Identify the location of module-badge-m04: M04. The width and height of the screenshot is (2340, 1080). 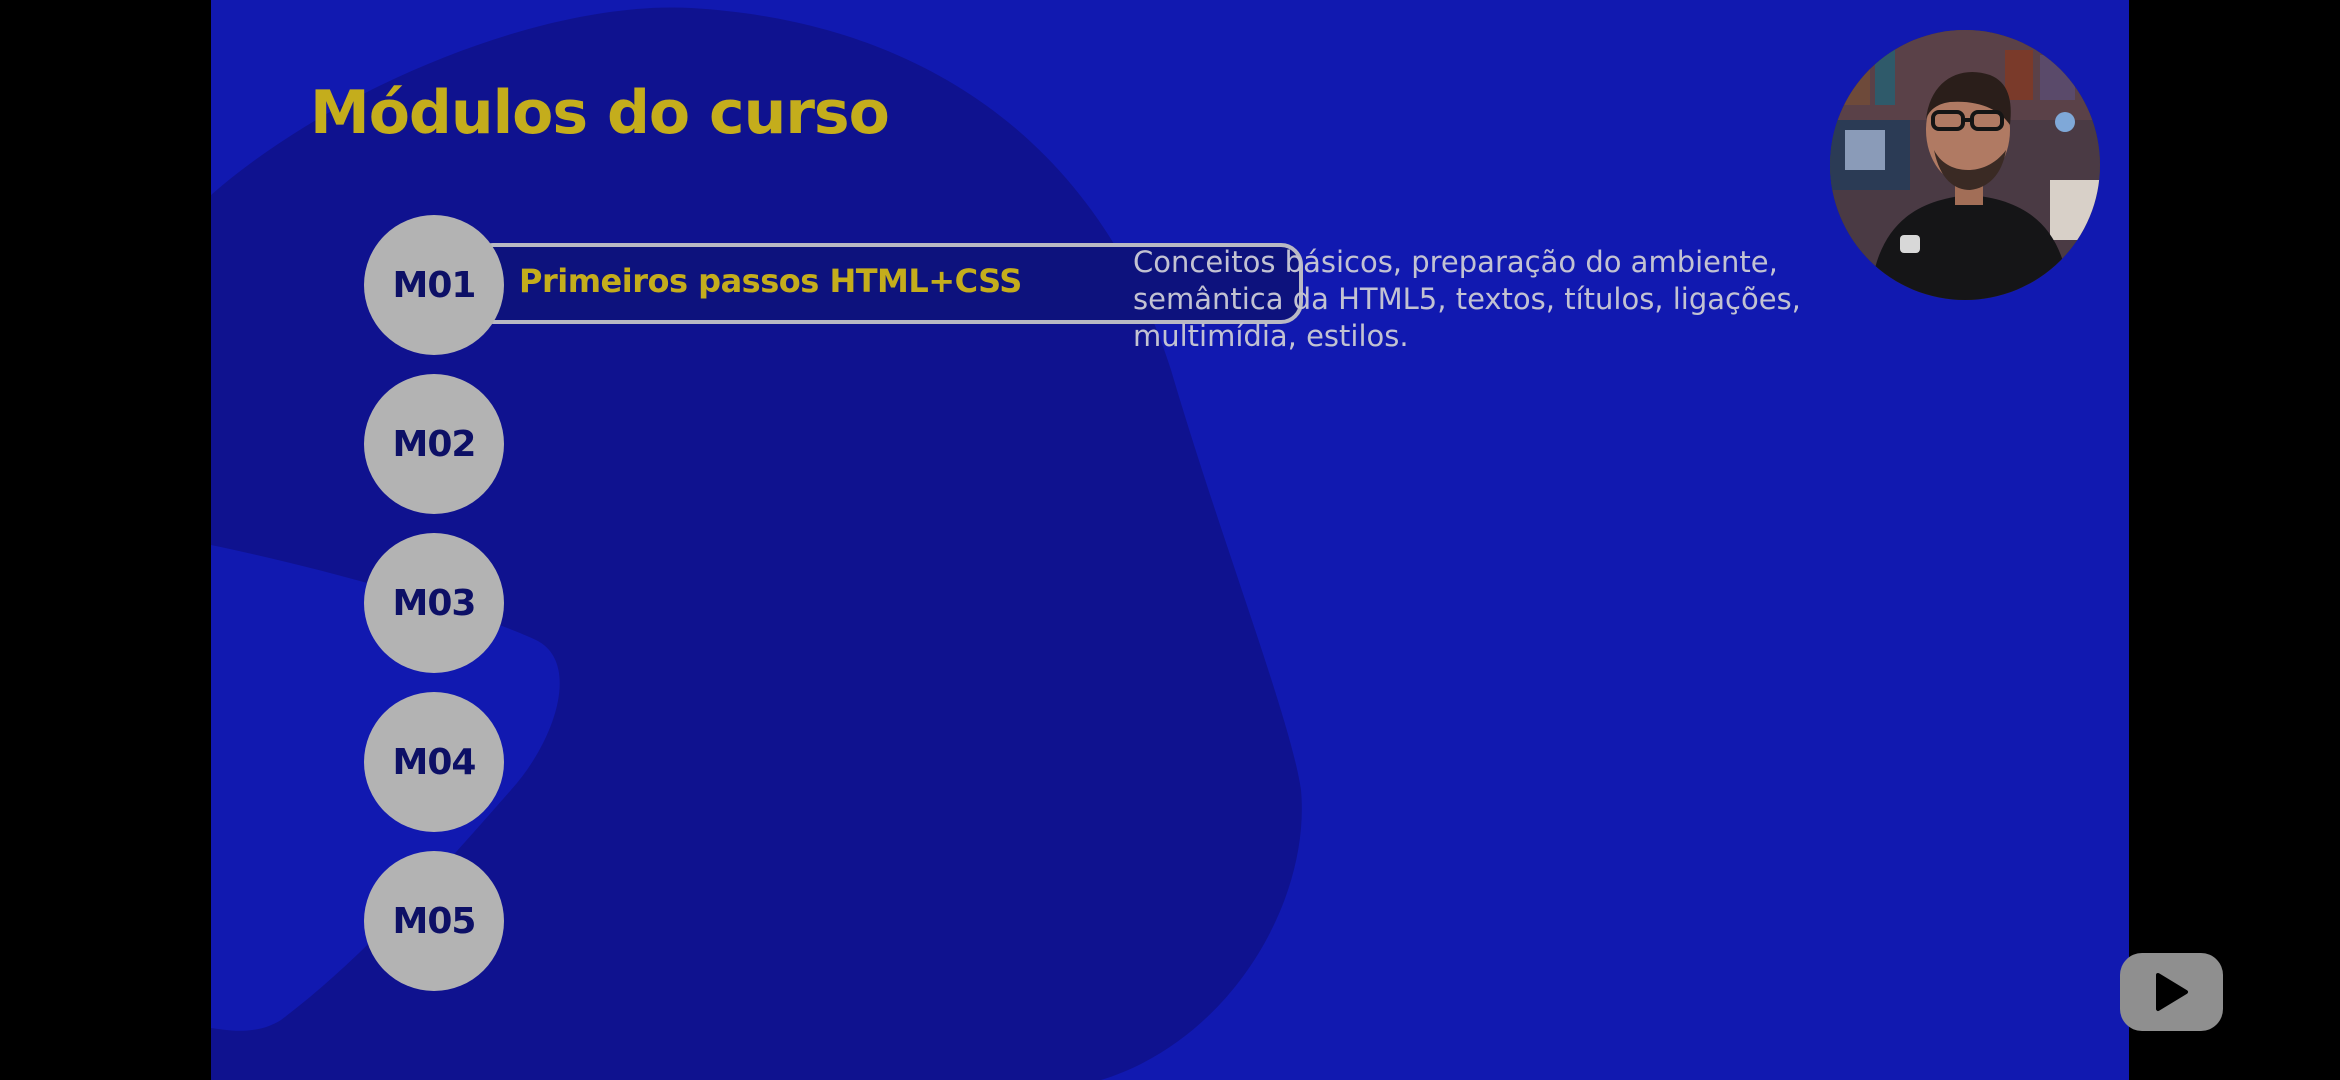
(434, 762).